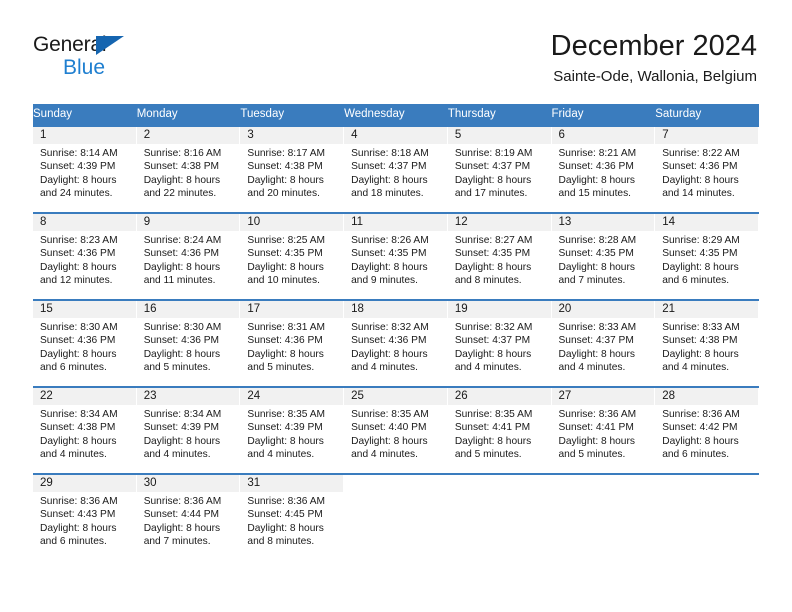  Describe the element at coordinates (597, 327) in the screenshot. I see `sunrise-text: Sunrise: 8:33 AM` at that location.